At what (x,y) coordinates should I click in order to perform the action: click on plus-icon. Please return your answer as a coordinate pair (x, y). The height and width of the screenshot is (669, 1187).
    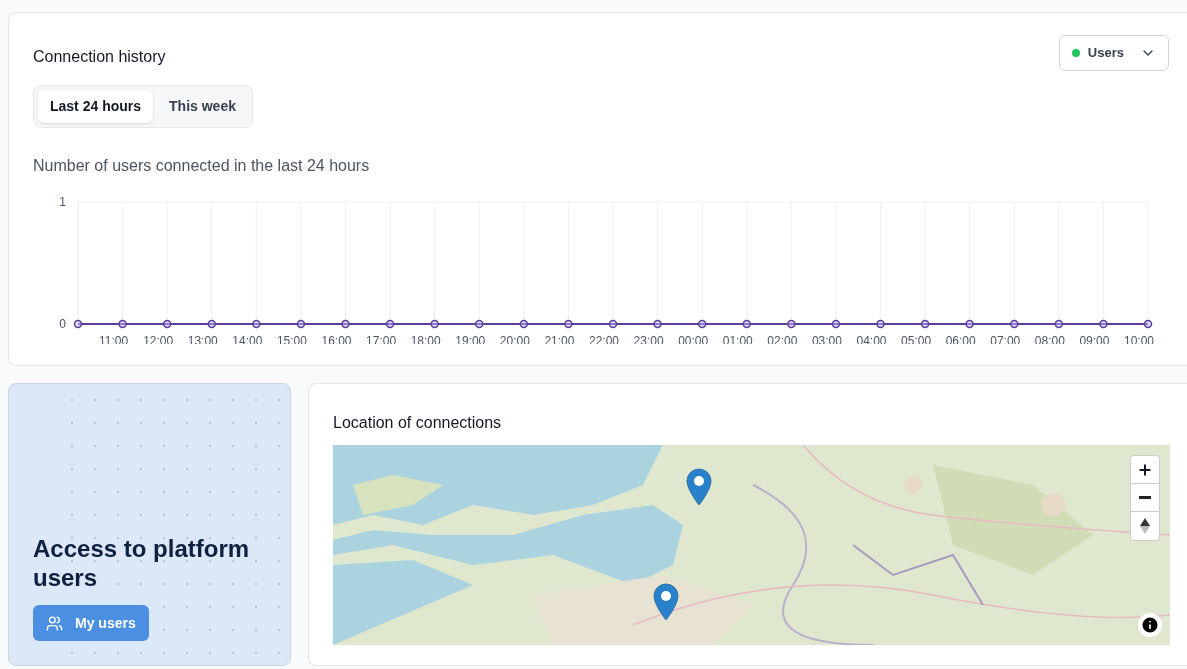
    Looking at the image, I should click on (1145, 469).